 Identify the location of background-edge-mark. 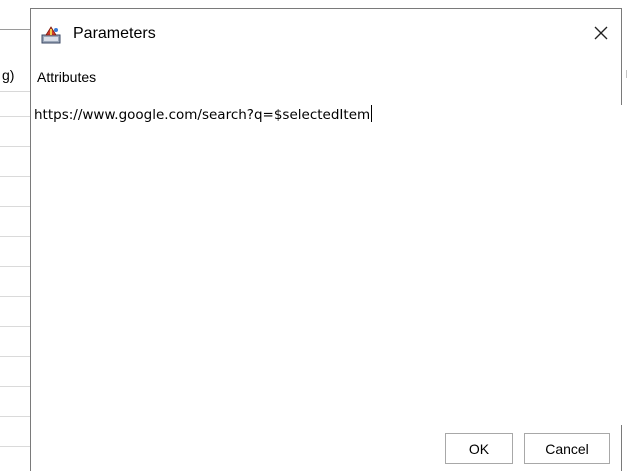
(626, 74).